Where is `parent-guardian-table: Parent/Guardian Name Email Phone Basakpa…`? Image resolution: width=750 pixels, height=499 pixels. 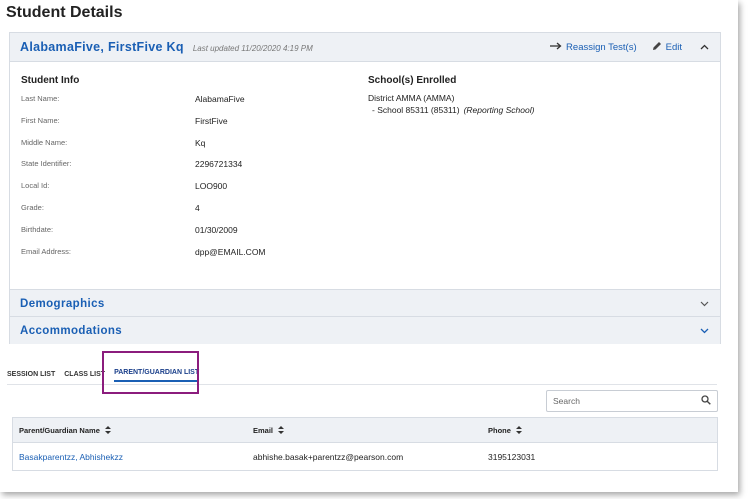 parent-guardian-table: Parent/Guardian Name Email Phone Basakpa… is located at coordinates (365, 444).